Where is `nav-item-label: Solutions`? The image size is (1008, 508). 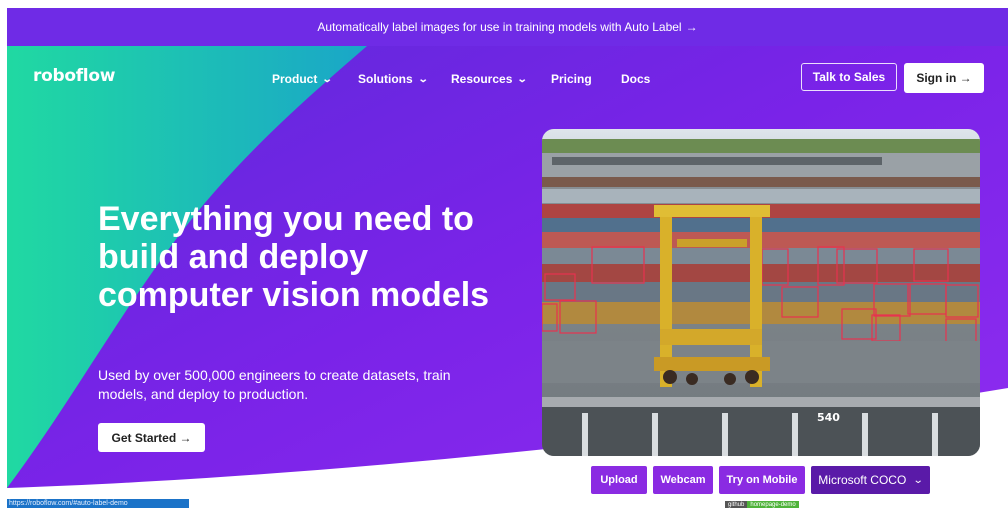
nav-item-label: Solutions is located at coordinates (385, 79).